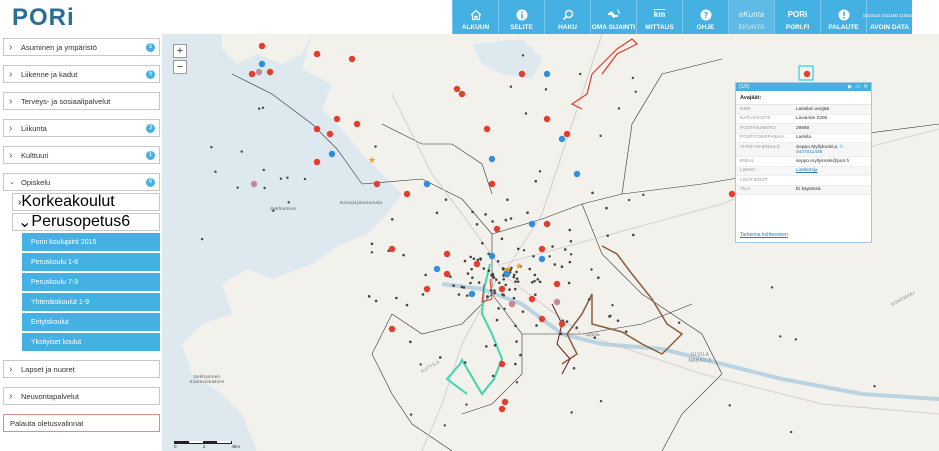 The width and height of the screenshot is (939, 451). Describe the element at coordinates (508, 269) in the screenshot. I see `star-marker: ★` at that location.